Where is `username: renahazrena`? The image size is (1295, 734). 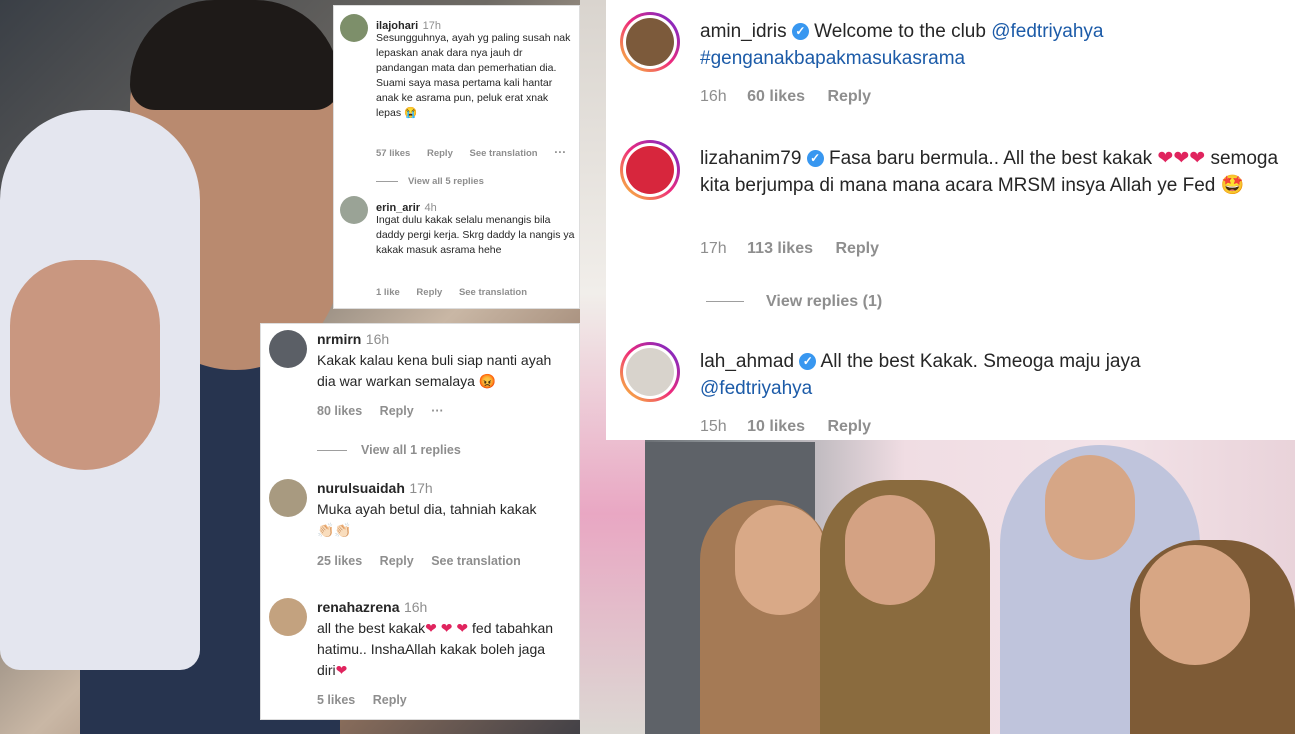
username: renahazrena is located at coordinates (358, 607).